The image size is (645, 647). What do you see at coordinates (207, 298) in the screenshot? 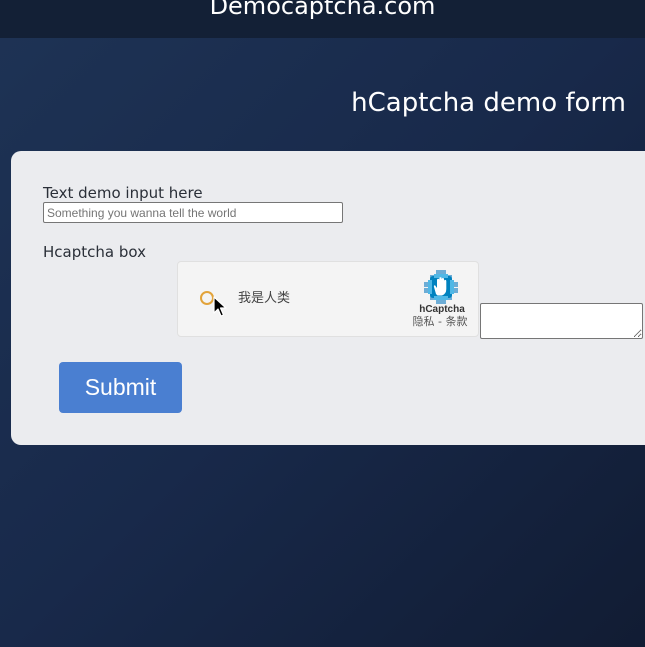
I see `captcha-checkbox` at bounding box center [207, 298].